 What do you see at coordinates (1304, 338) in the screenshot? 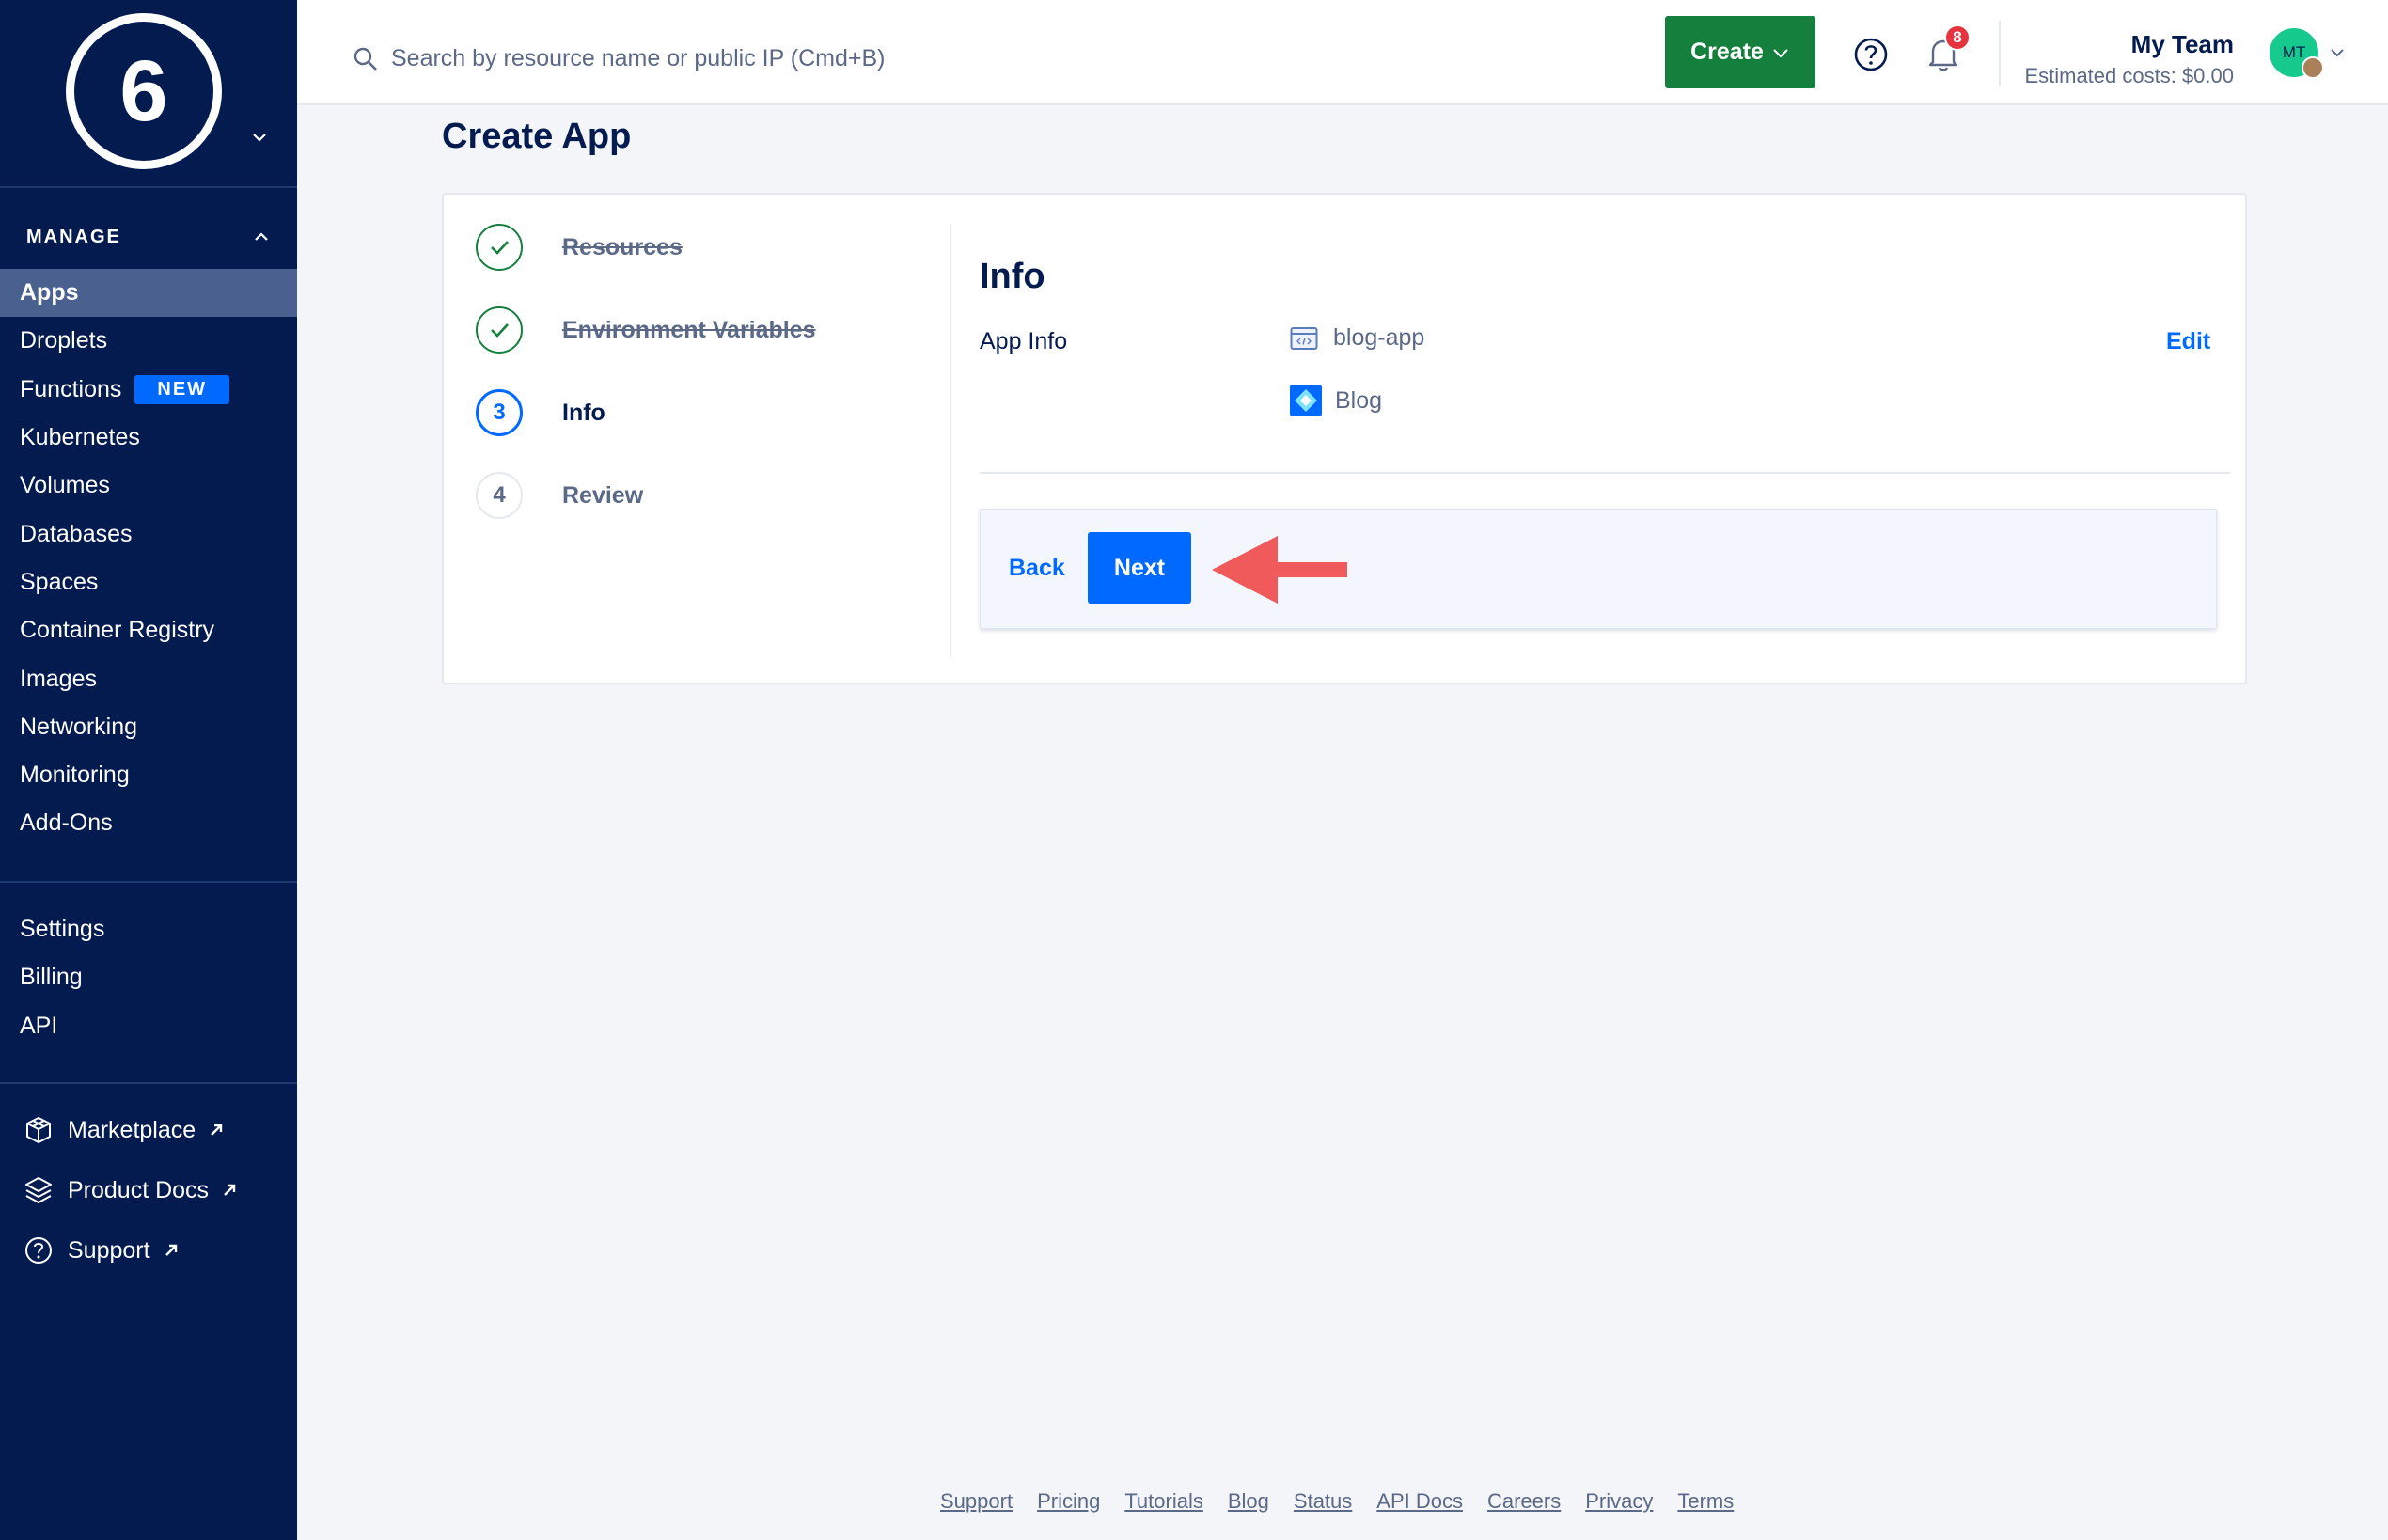
I see `code-window-icon` at bounding box center [1304, 338].